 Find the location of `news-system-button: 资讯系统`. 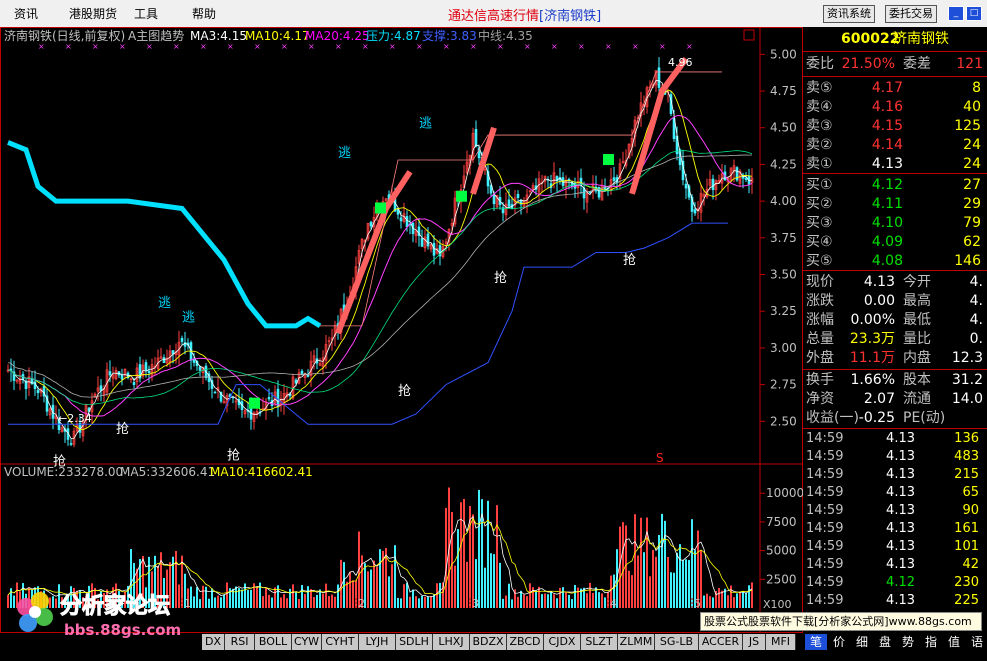

news-system-button: 资讯系统 is located at coordinates (849, 14).